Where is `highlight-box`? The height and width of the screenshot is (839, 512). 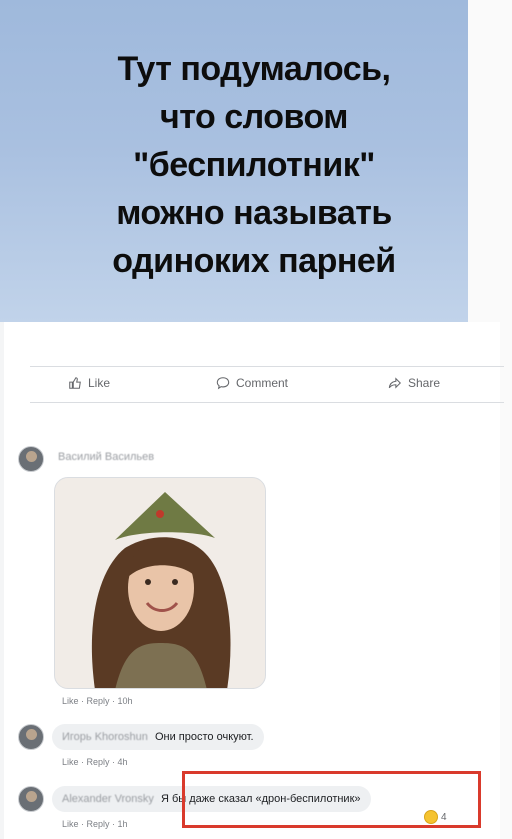 highlight-box is located at coordinates (331, 799).